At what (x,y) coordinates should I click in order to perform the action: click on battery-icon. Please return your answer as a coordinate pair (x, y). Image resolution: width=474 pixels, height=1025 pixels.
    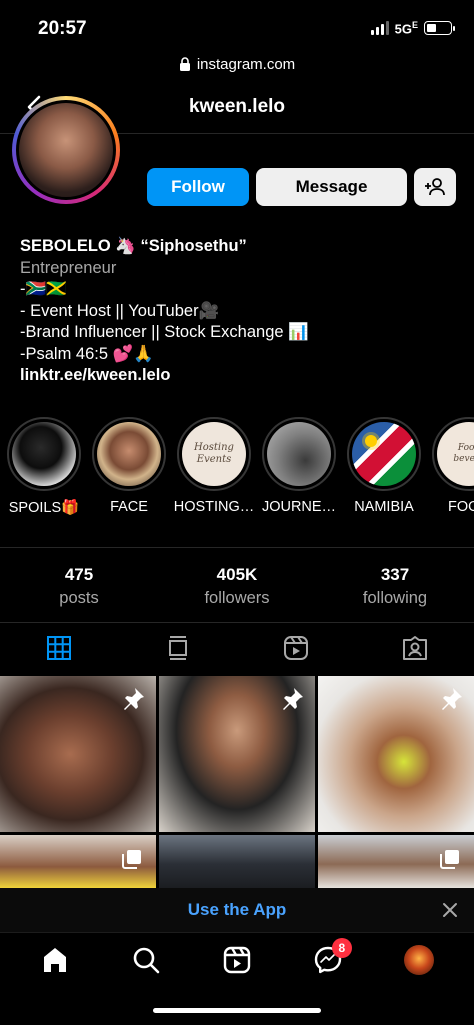
    Looking at the image, I should click on (439, 28).